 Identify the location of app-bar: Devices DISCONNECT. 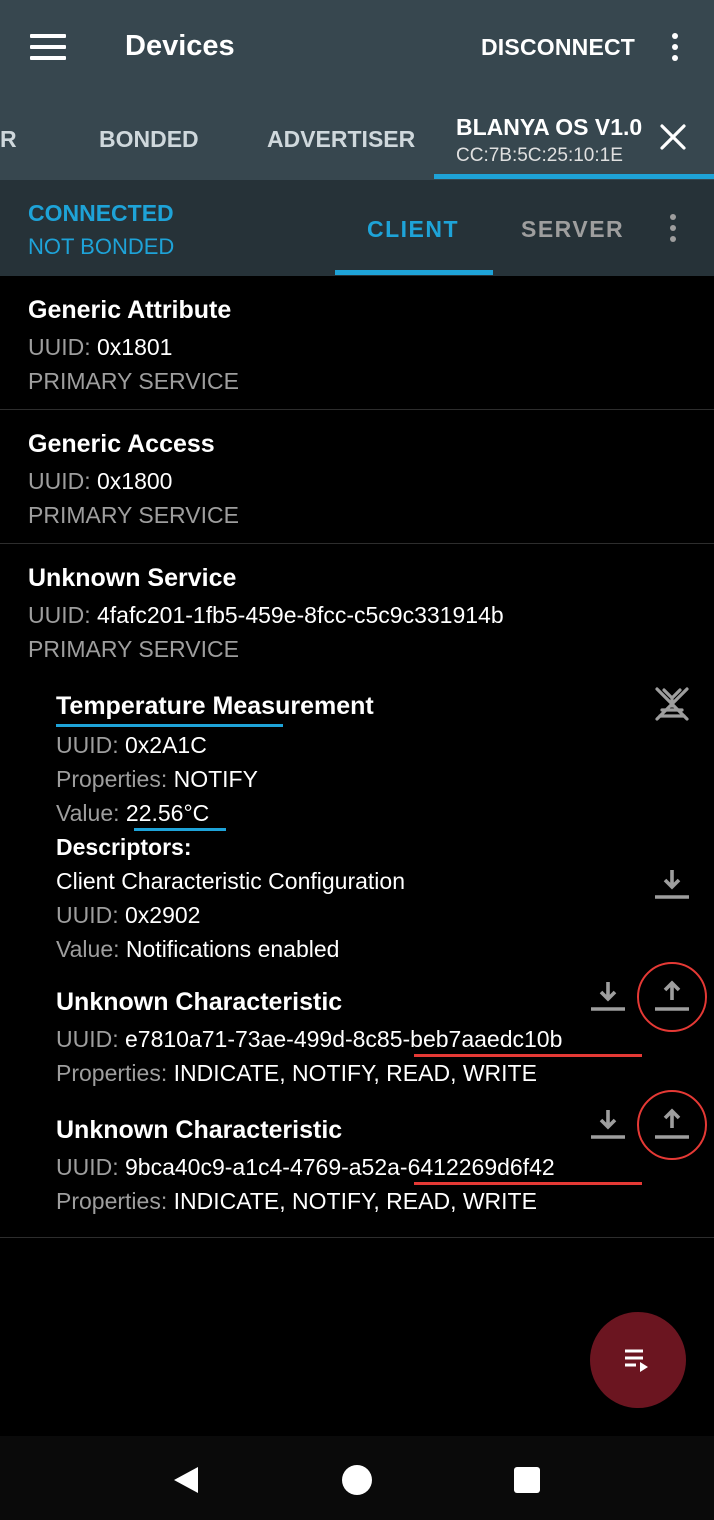
(357, 48).